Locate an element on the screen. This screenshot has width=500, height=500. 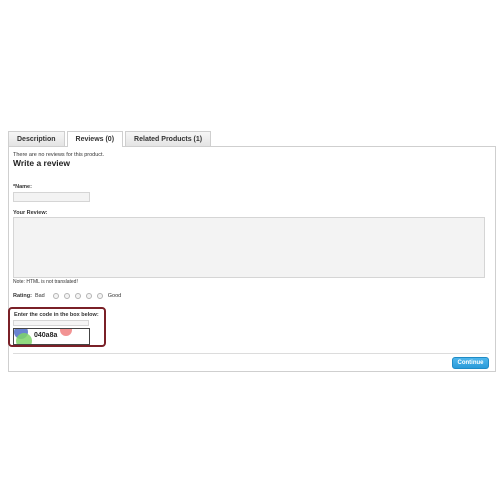
tab-reviews: Reviews (0) is located at coordinates (95, 139).